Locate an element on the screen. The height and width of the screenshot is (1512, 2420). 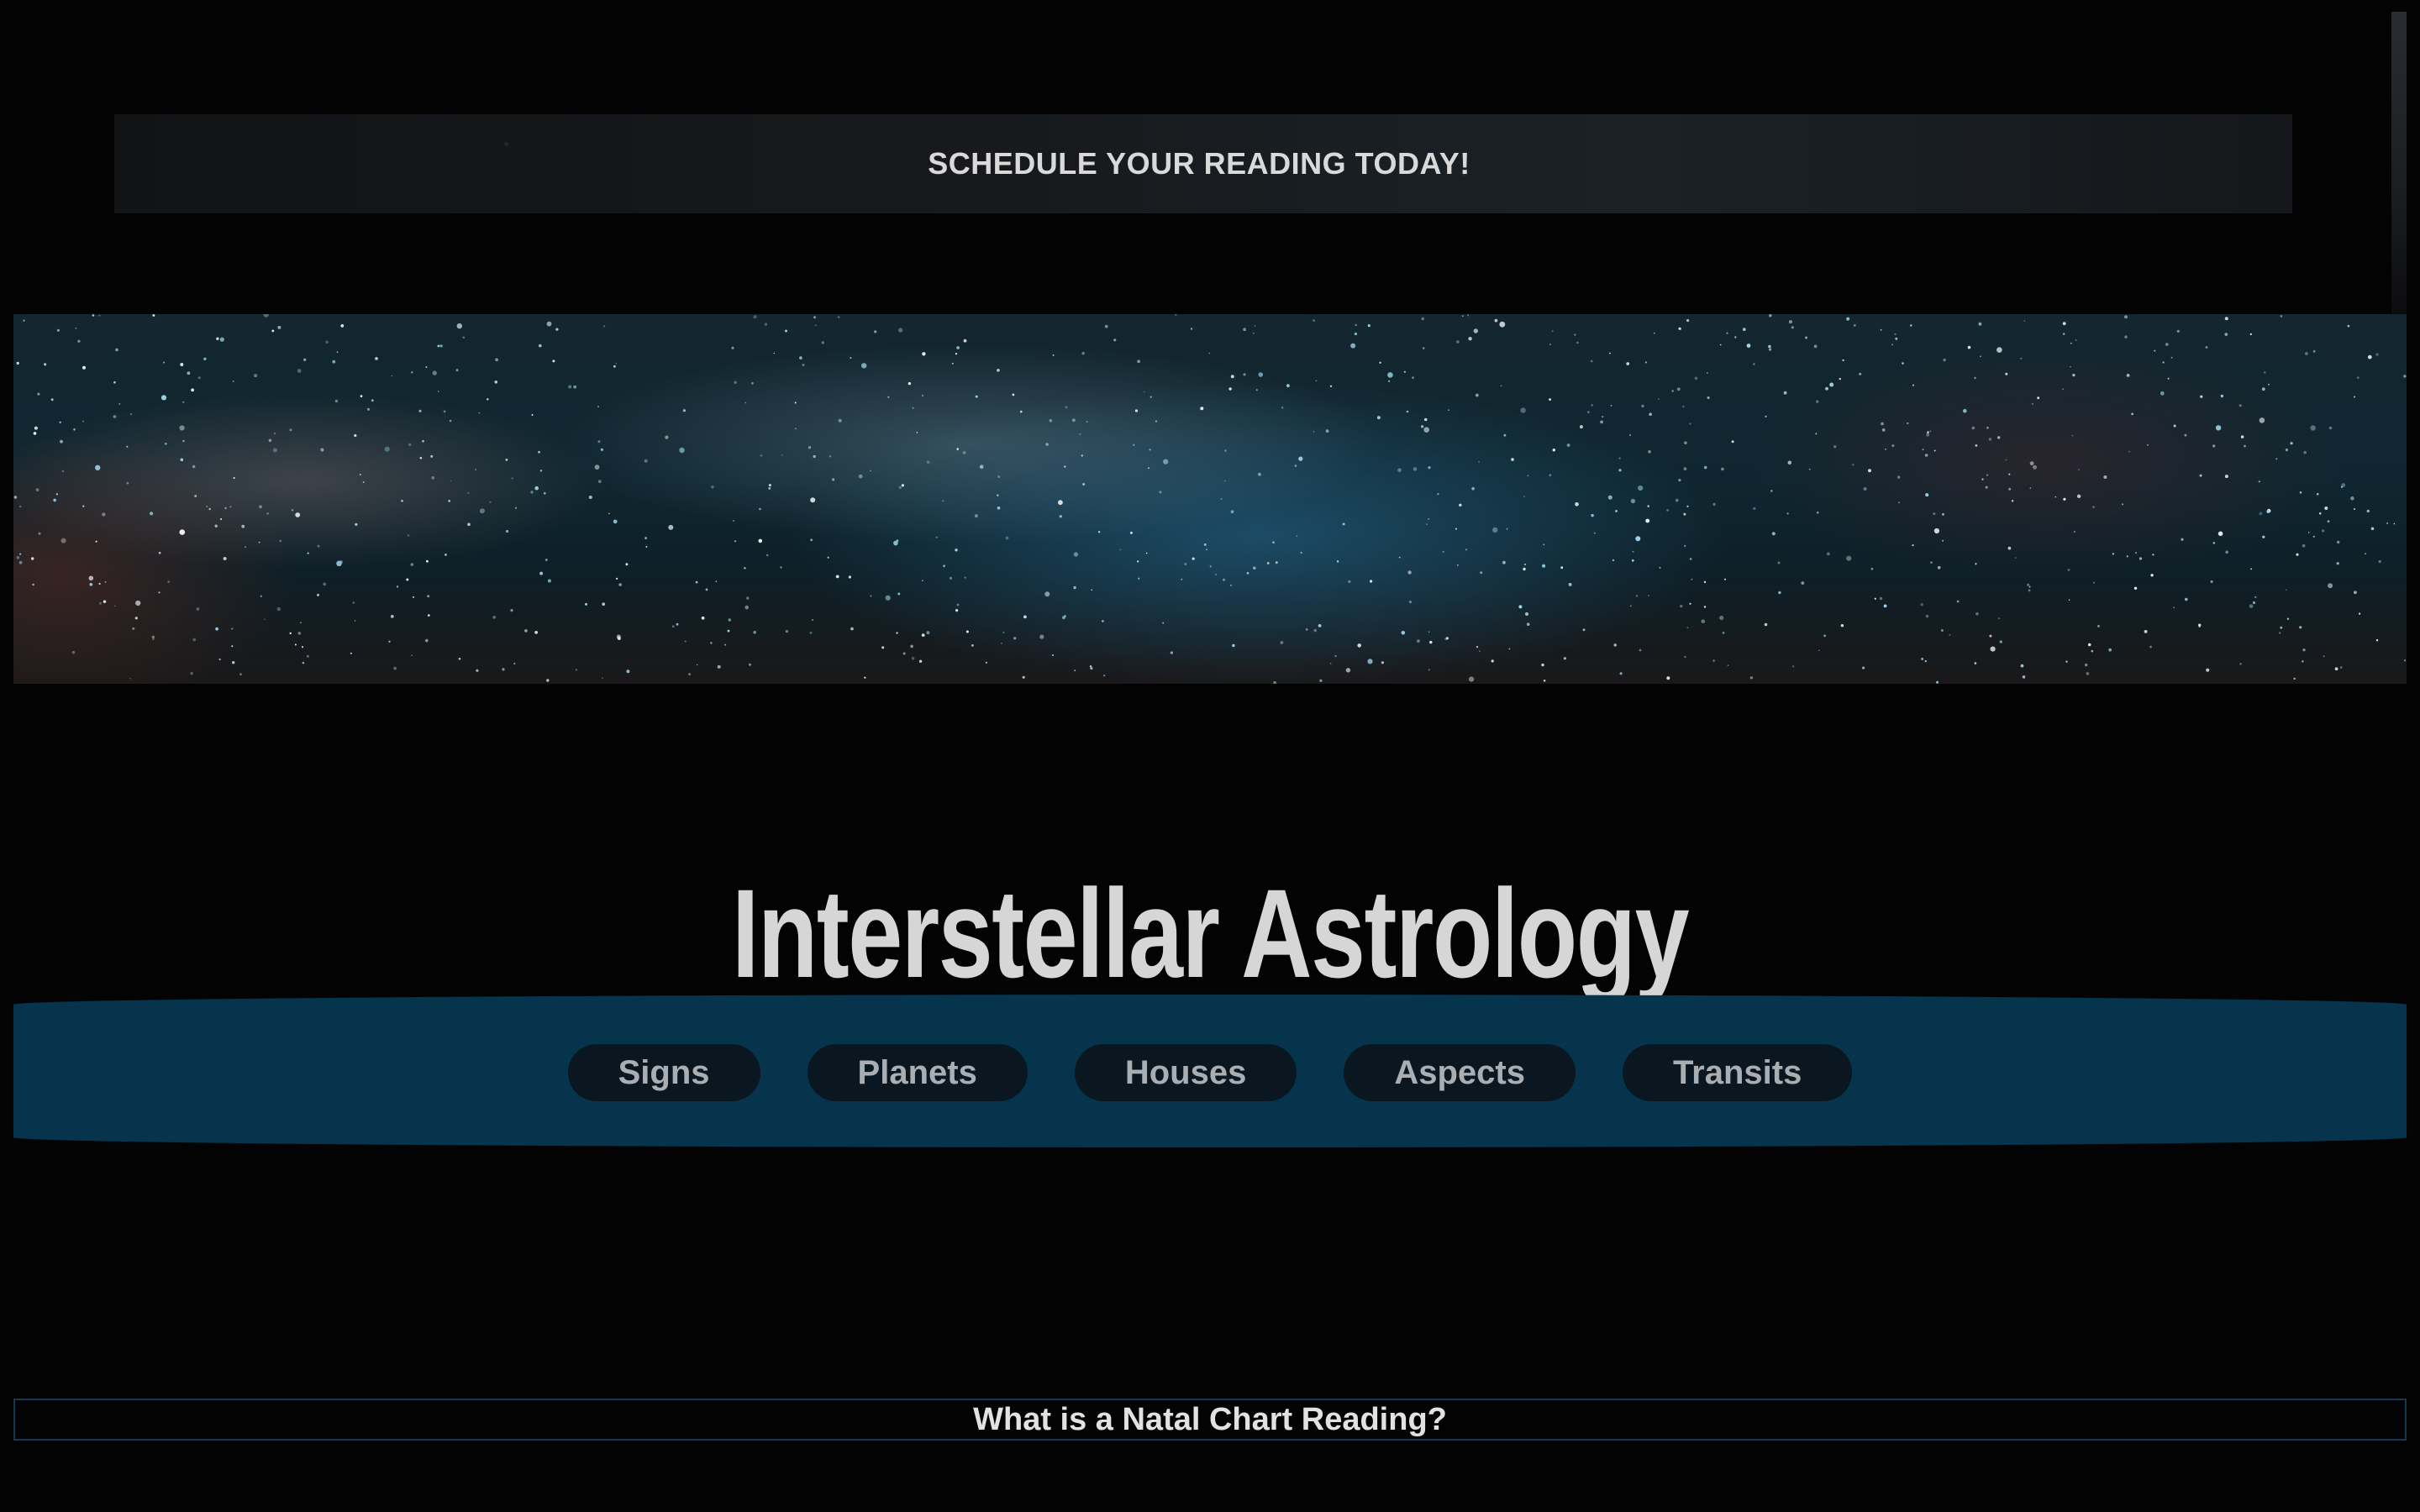
promo-banner-text: SCHEDULE YOUR READING TODAY! is located at coordinates (1199, 163).